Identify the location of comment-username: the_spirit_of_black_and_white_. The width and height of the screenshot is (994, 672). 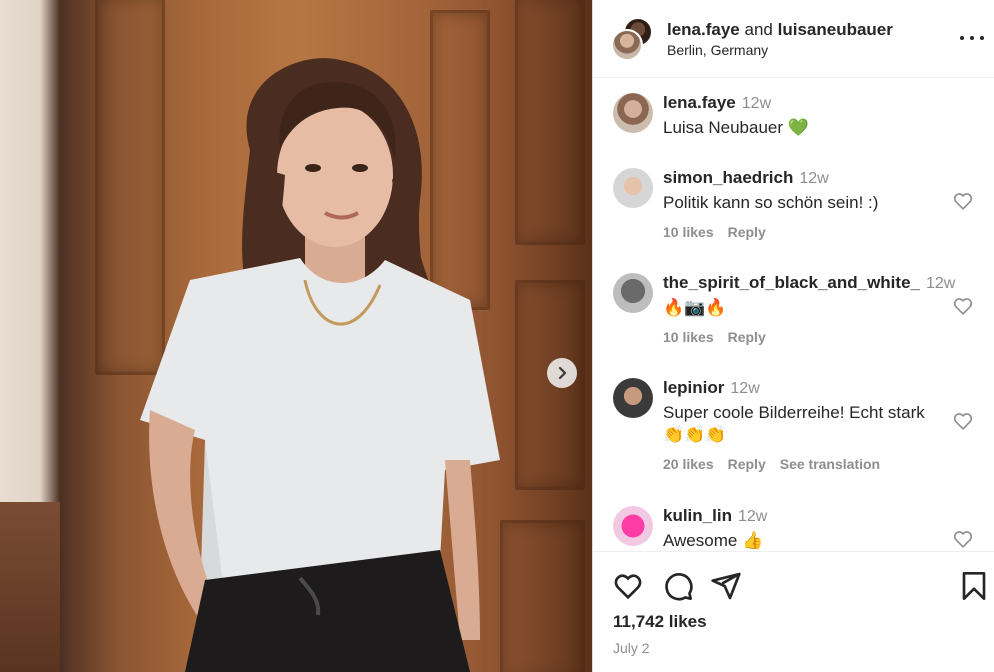
(791, 282).